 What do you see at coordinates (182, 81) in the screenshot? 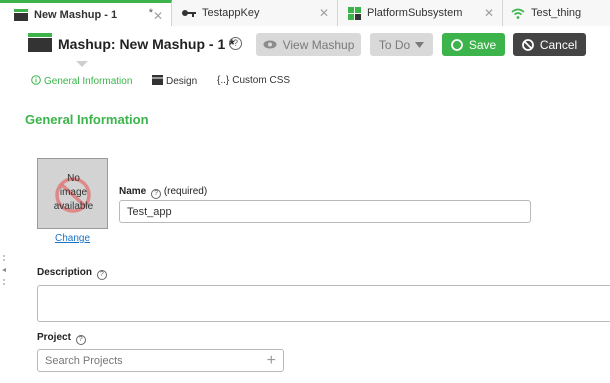
I see `tab-label: Design` at bounding box center [182, 81].